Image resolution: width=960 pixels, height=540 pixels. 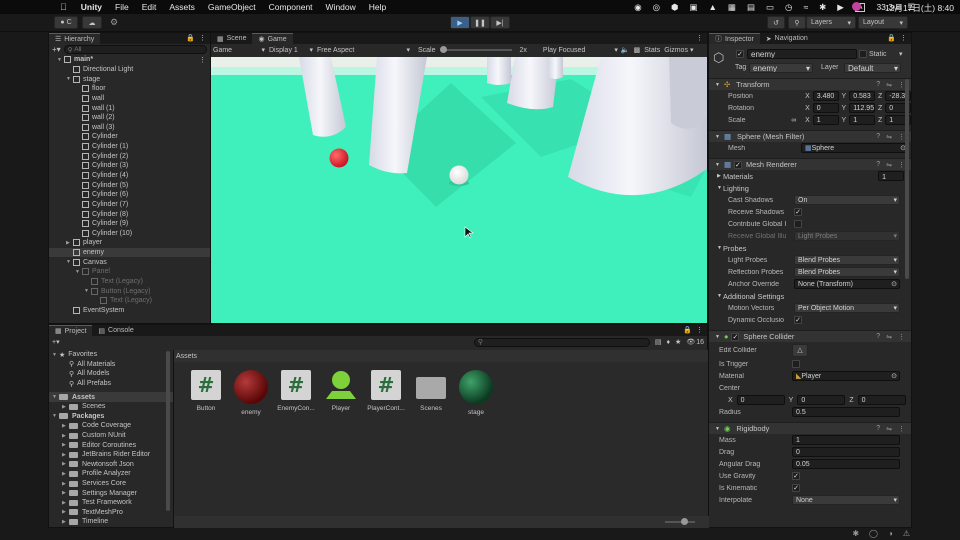 What do you see at coordinates (862, 96) in the screenshot?
I see `position-y-field: 0.583` at bounding box center [862, 96].